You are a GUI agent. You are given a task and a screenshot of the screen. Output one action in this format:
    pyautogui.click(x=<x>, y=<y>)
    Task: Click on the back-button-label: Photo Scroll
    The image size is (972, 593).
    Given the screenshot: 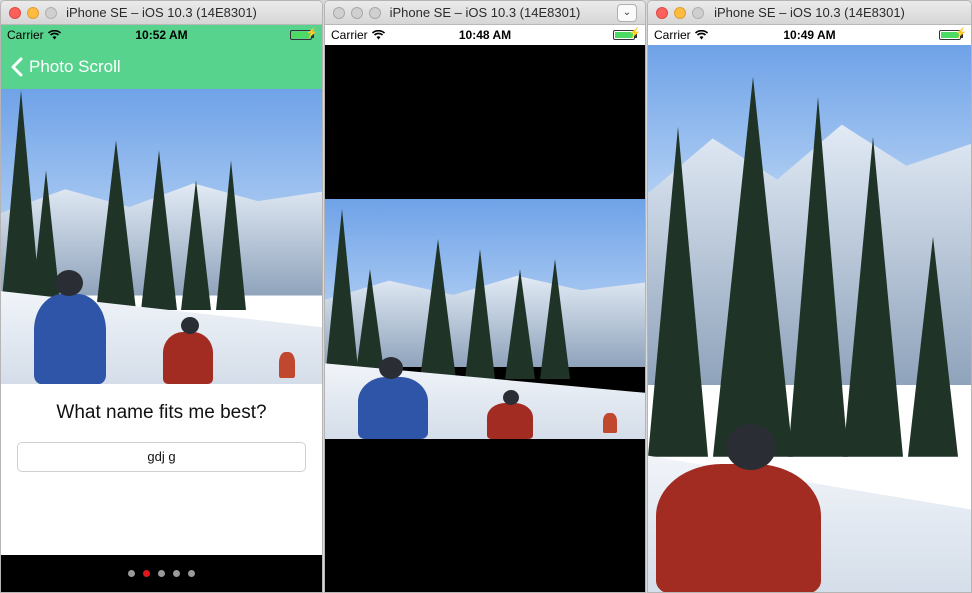 What is the action you would take?
    pyautogui.click(x=75, y=67)
    